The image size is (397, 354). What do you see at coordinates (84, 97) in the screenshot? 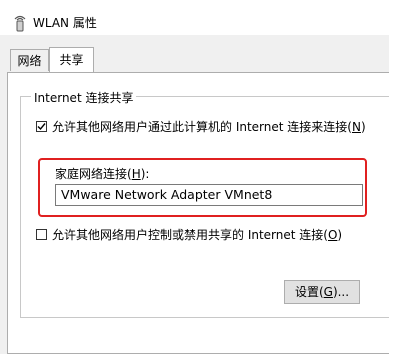
I see `ics-group-title: Internet 连接共享` at bounding box center [84, 97].